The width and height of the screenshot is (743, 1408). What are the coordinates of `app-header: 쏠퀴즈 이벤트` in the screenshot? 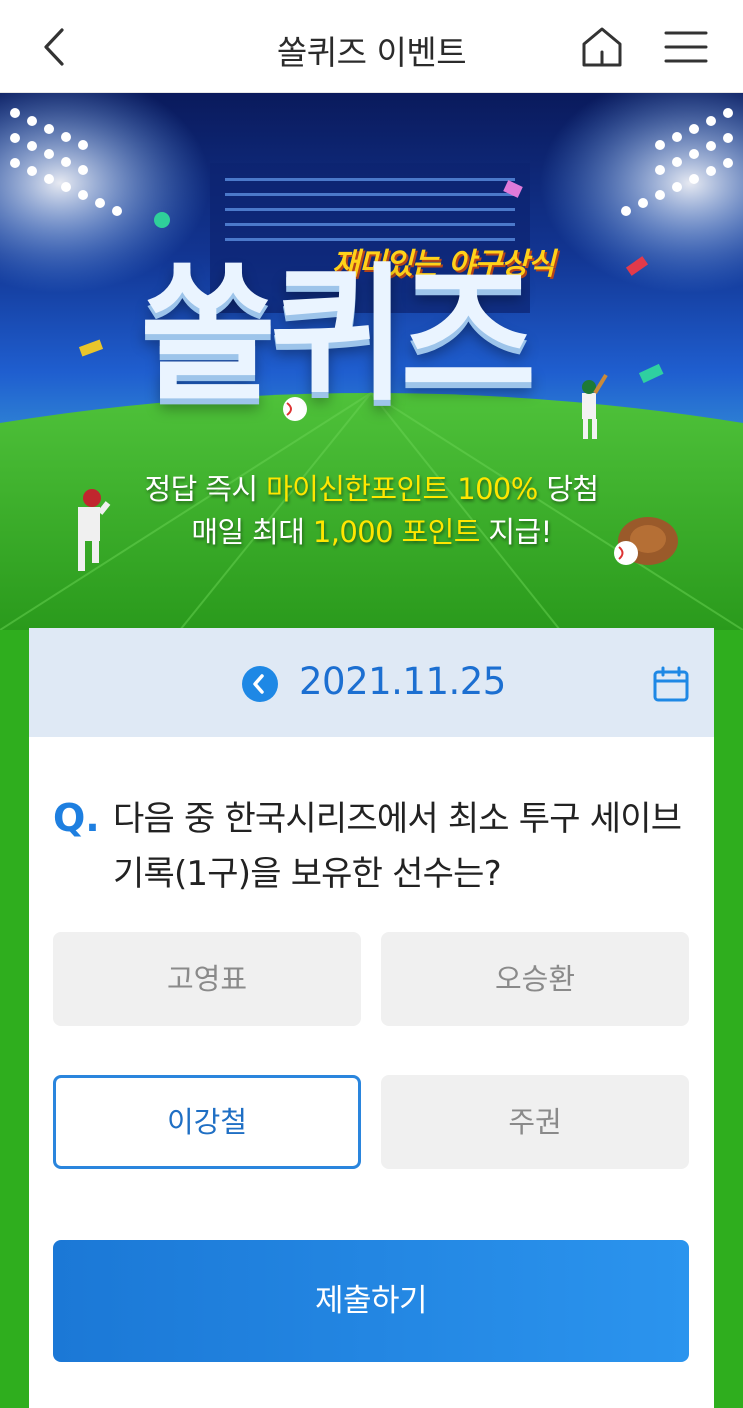 It's located at (371, 46).